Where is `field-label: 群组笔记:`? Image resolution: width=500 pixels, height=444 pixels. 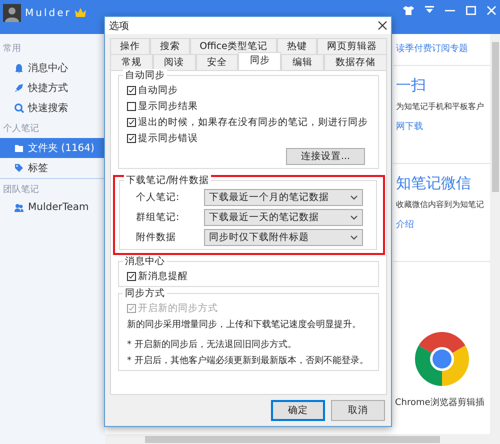
field-label: 群组笔记: is located at coordinates (158, 217).